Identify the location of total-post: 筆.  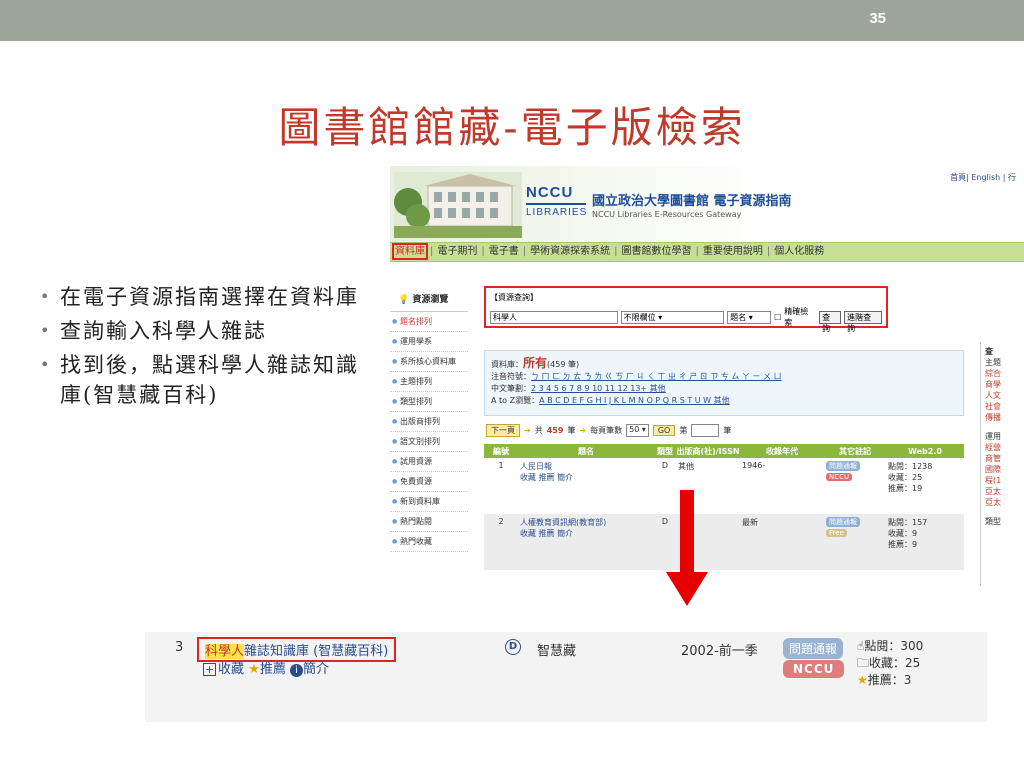
(571, 430).